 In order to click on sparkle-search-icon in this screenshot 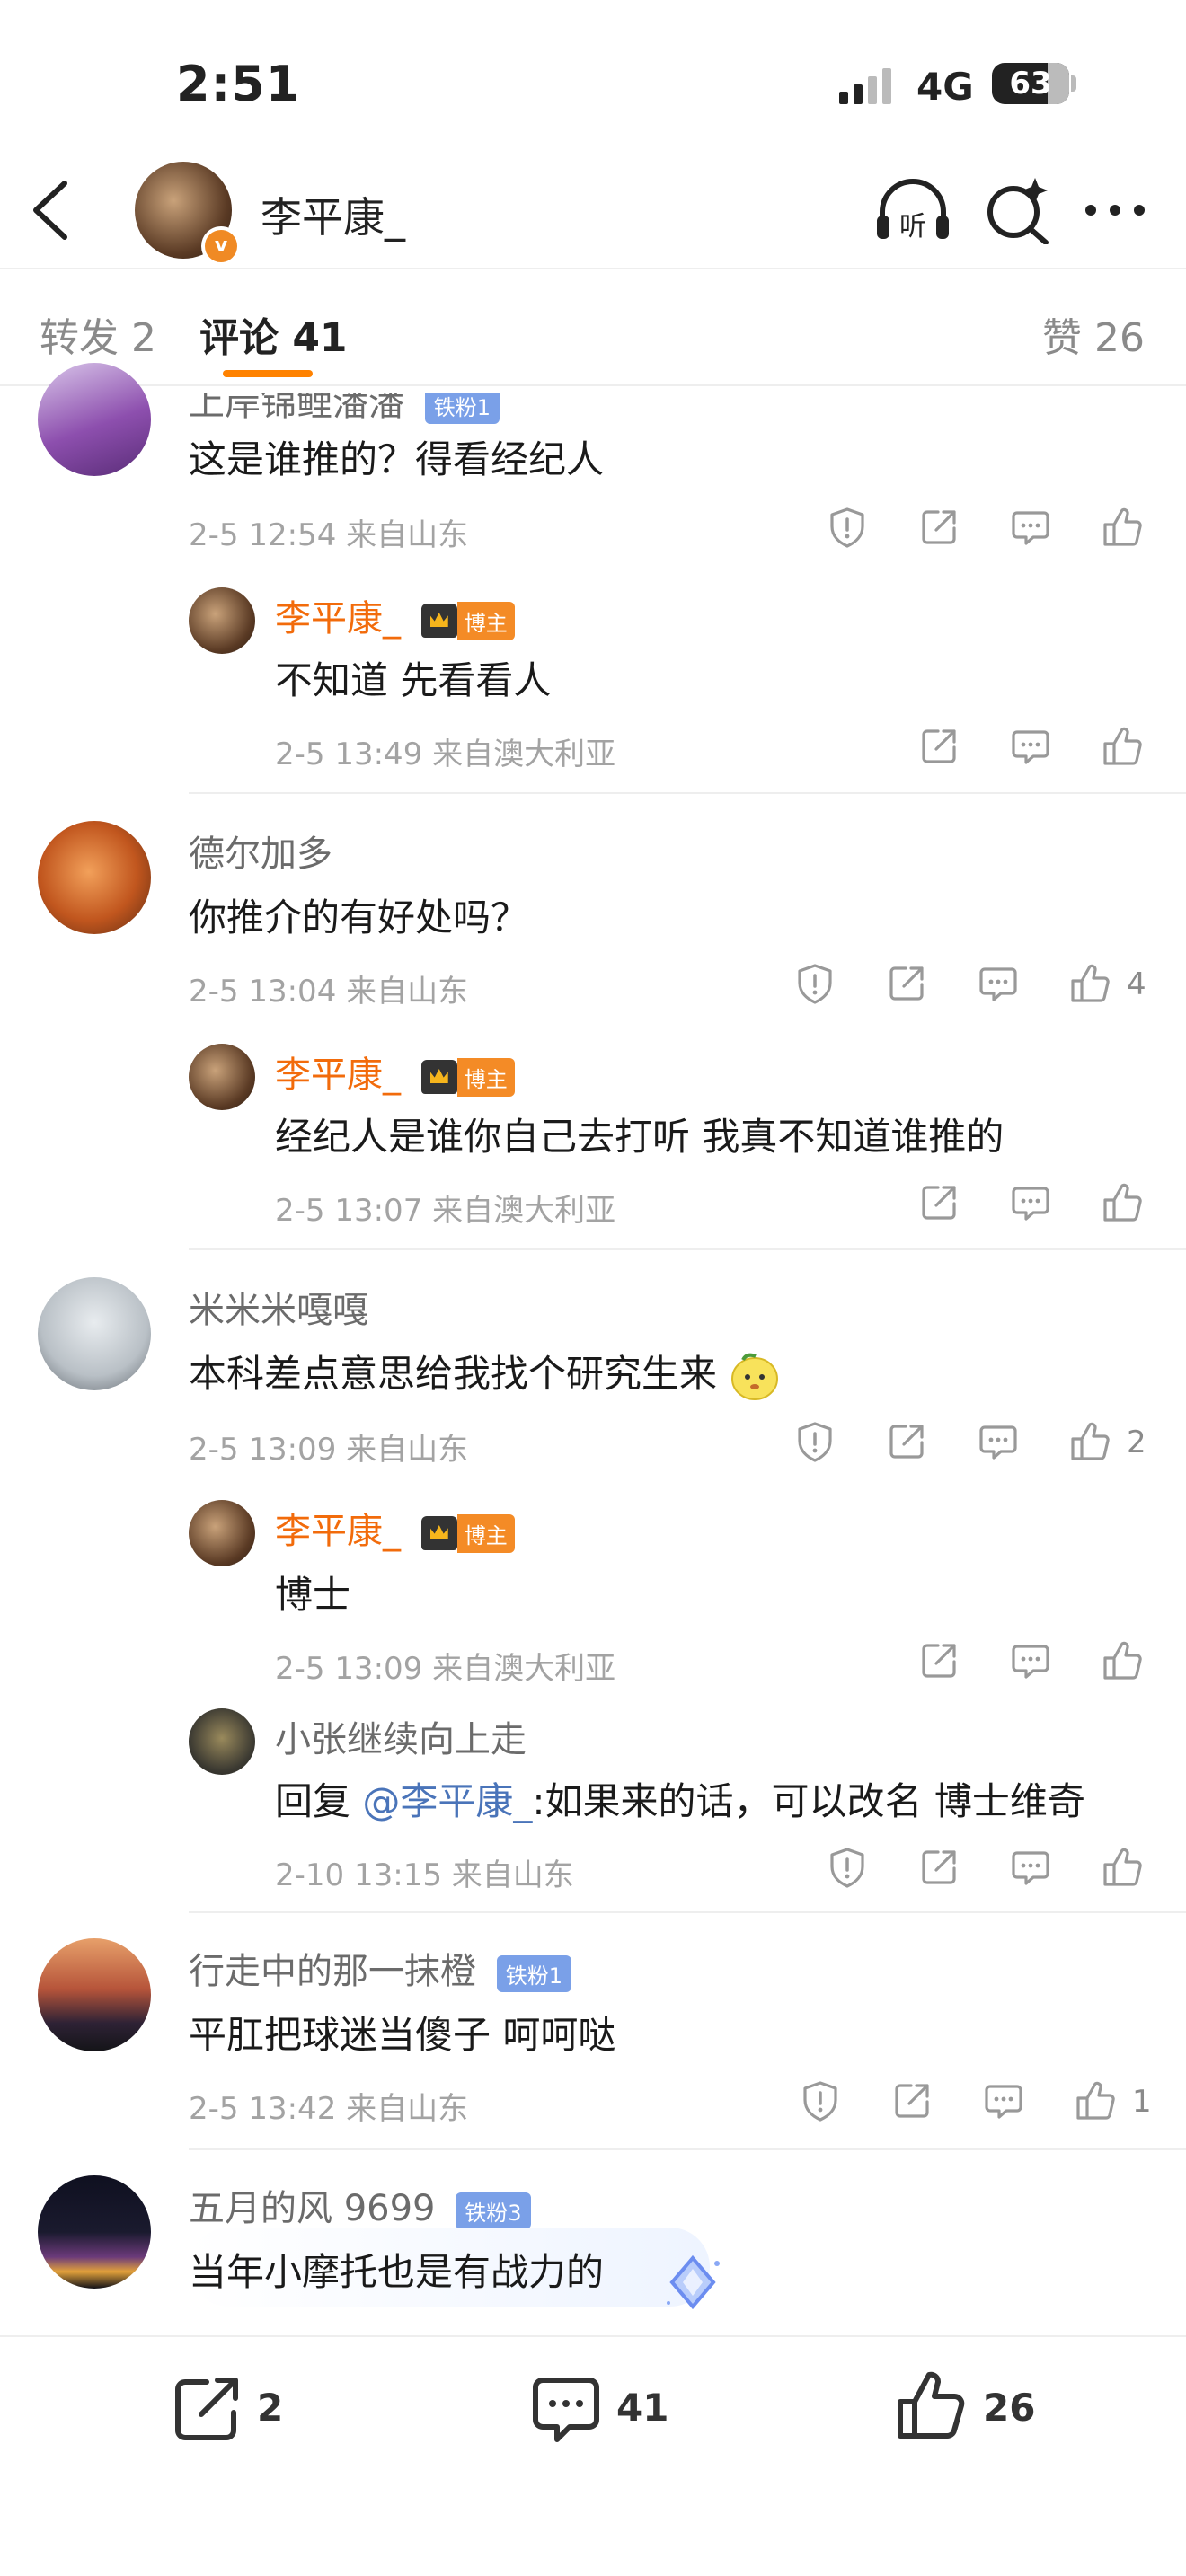, I will do `click(1017, 210)`.